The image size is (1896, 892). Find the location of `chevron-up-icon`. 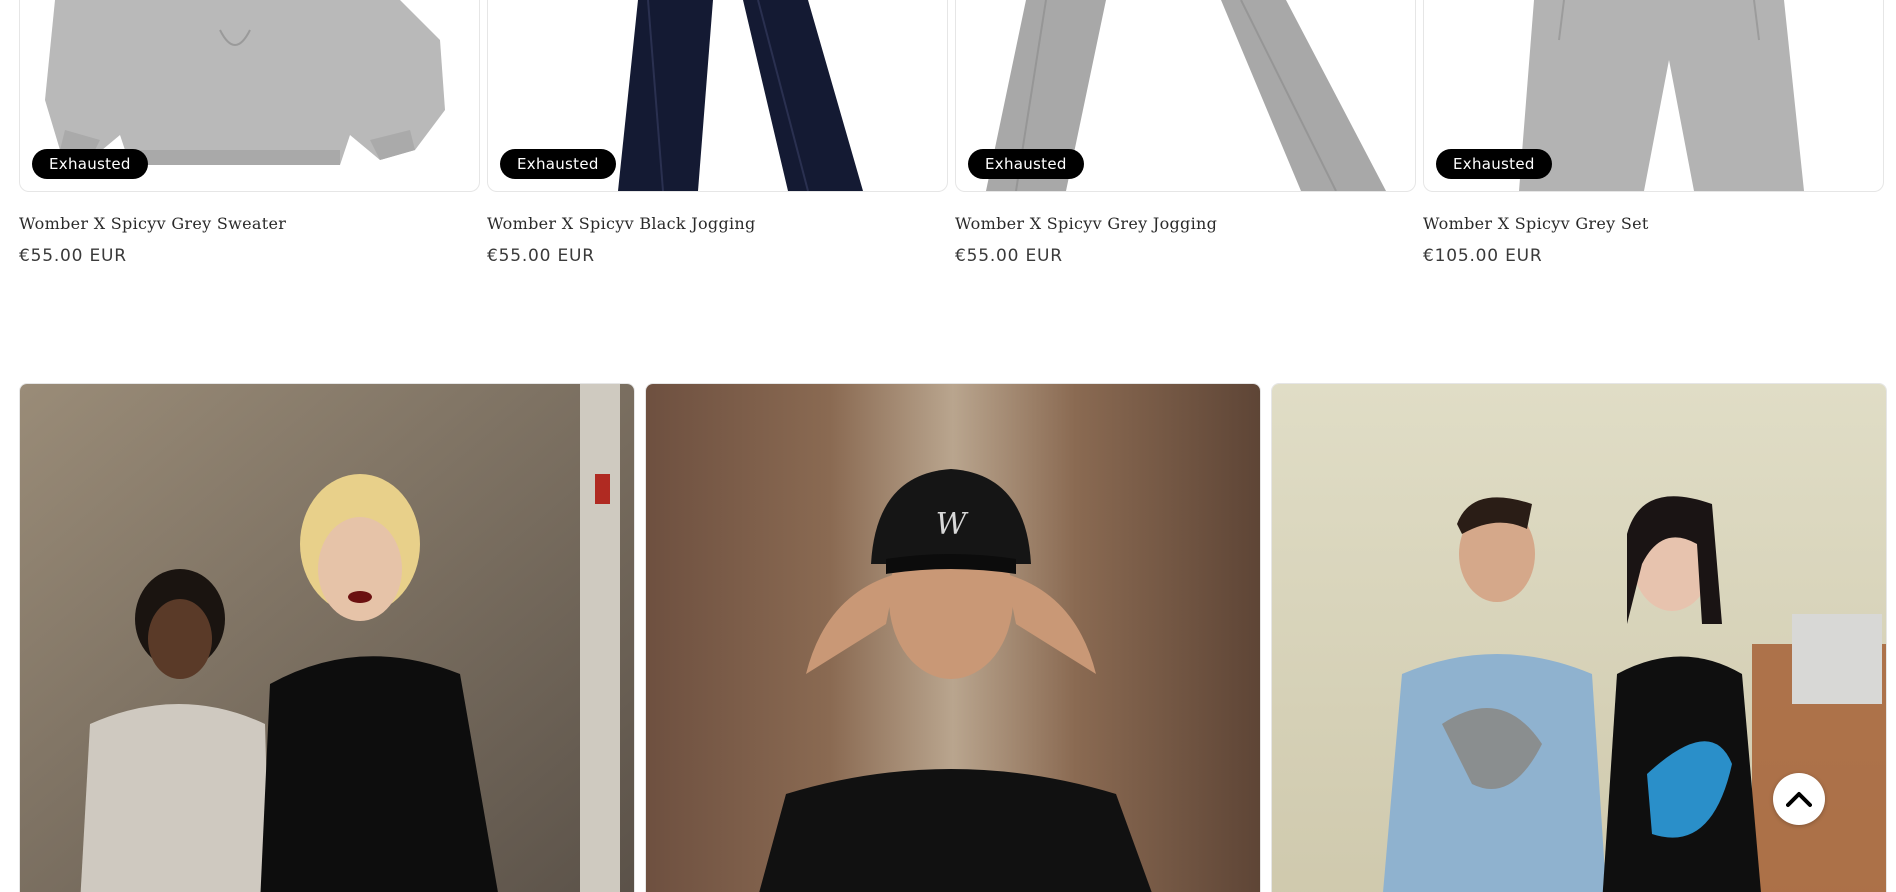

chevron-up-icon is located at coordinates (1799, 799).